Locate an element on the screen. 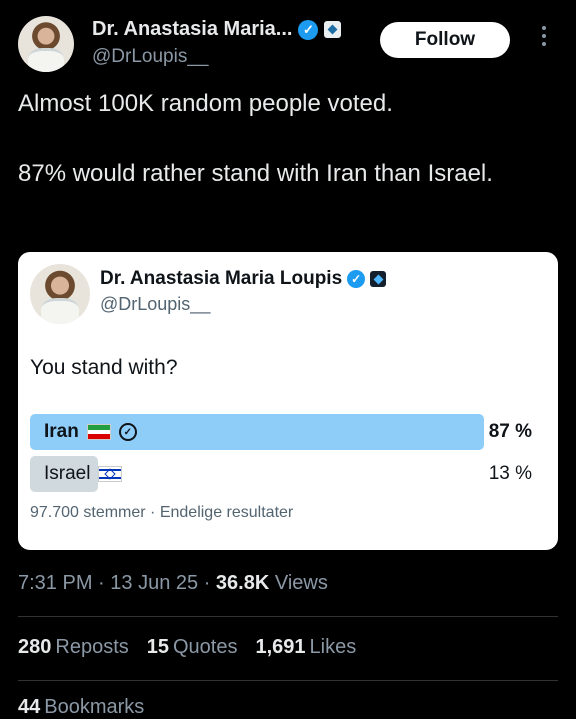 The width and height of the screenshot is (576, 719). quoted-author-name: Dr. Anastasia Maria Loupis is located at coordinates (221, 279).